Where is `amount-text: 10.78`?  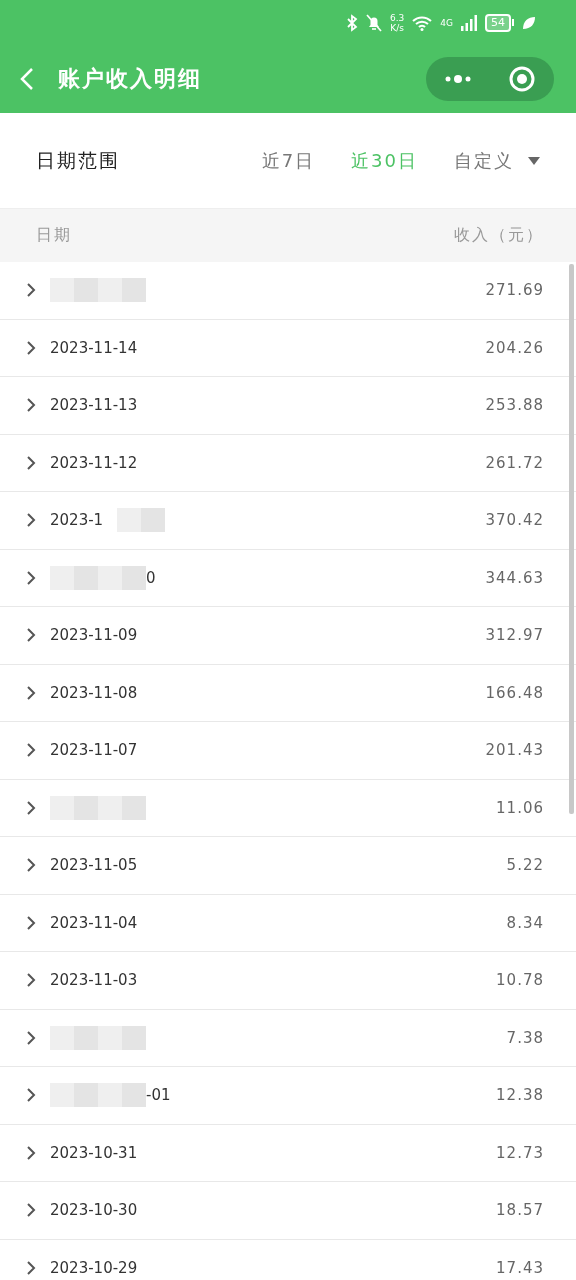
amount-text: 10.78 is located at coordinates (520, 980).